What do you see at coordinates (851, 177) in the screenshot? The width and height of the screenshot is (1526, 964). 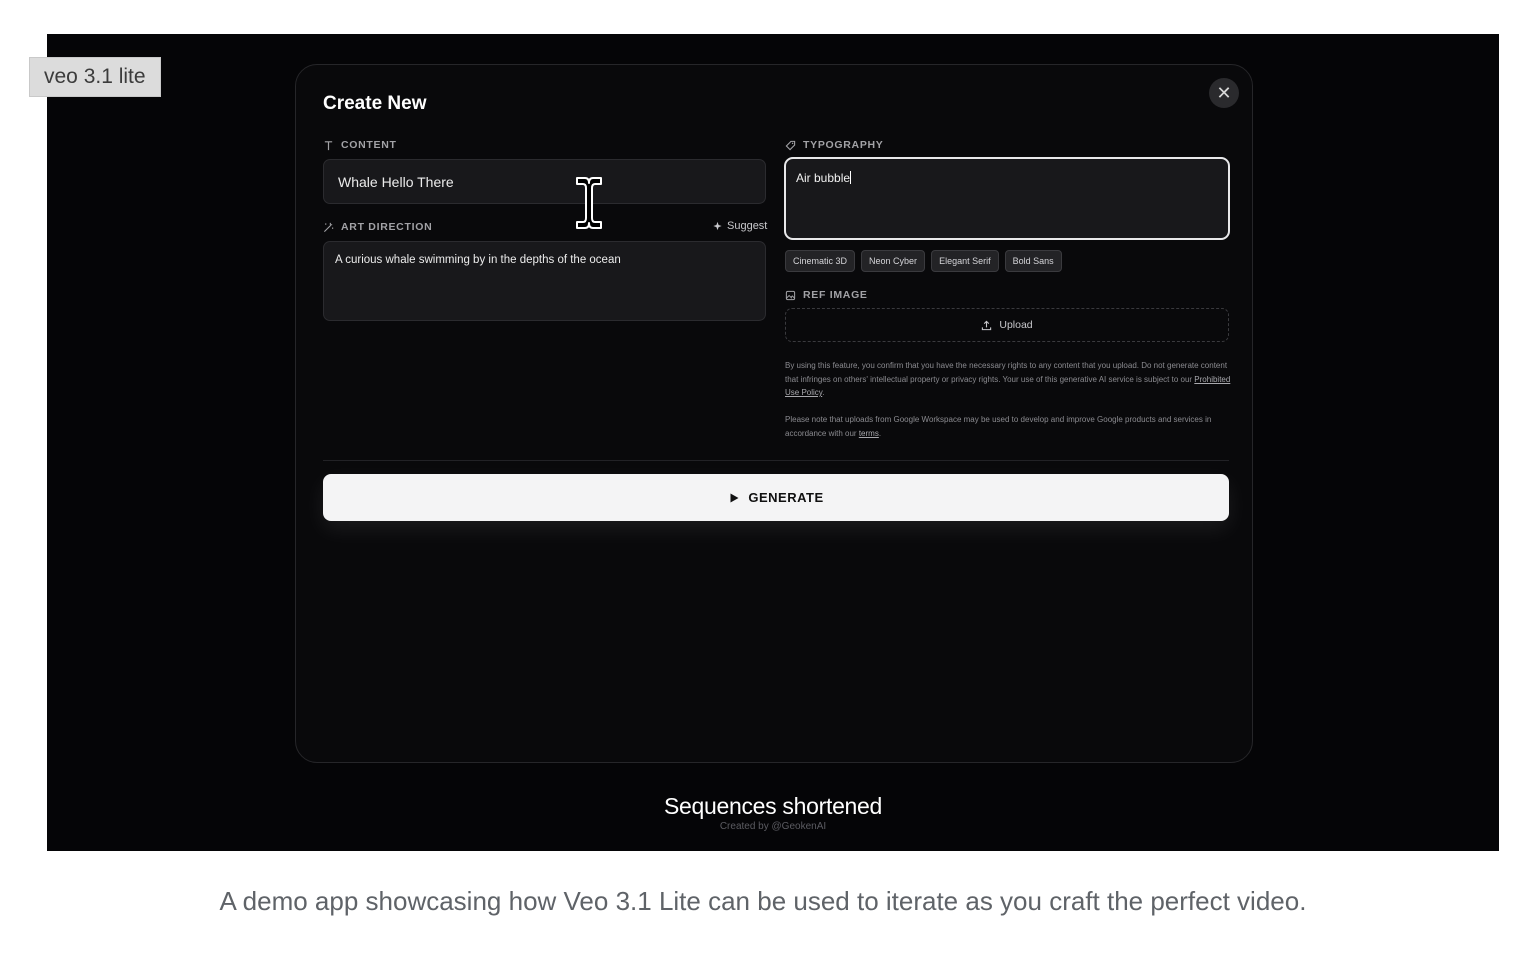 I see `text-caret` at bounding box center [851, 177].